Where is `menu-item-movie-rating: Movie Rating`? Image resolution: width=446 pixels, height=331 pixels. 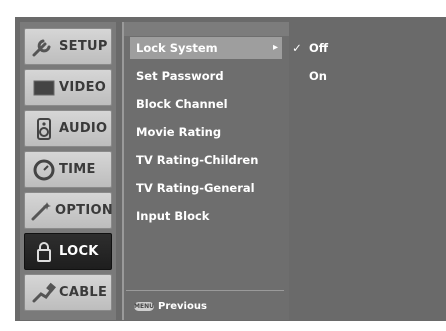 menu-item-movie-rating: Movie Rating is located at coordinates (206, 132).